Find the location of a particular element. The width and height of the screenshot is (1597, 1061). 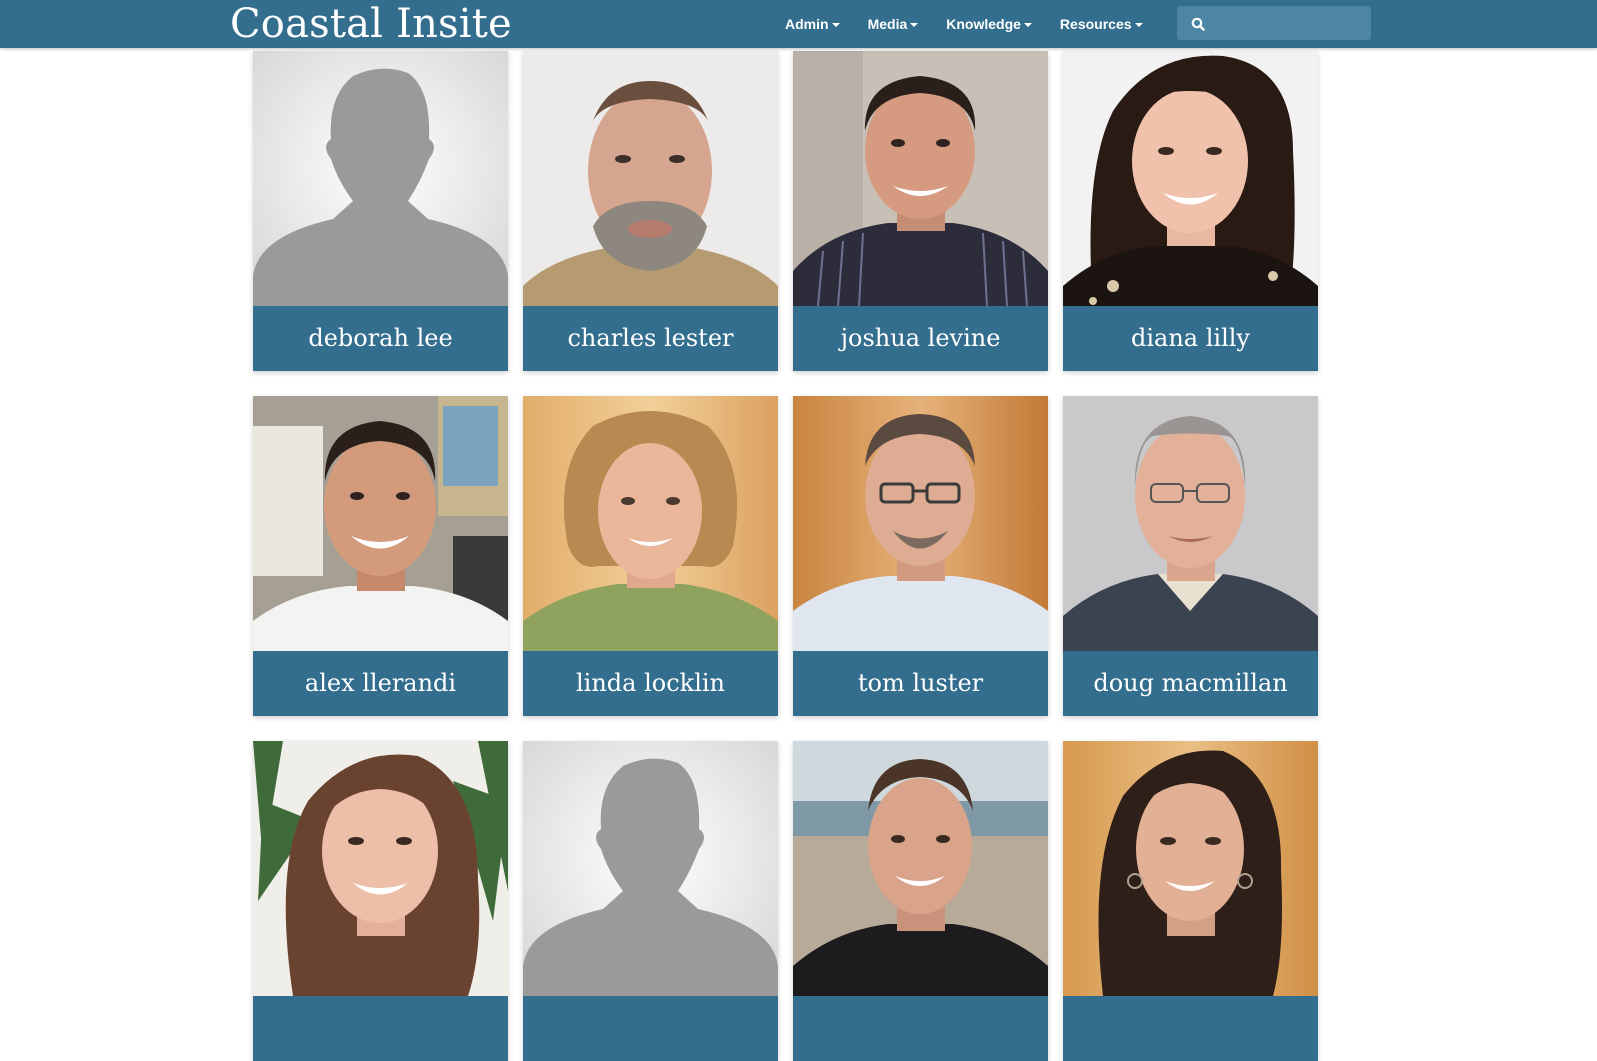

person-name: deborah lee is located at coordinates (380, 338).